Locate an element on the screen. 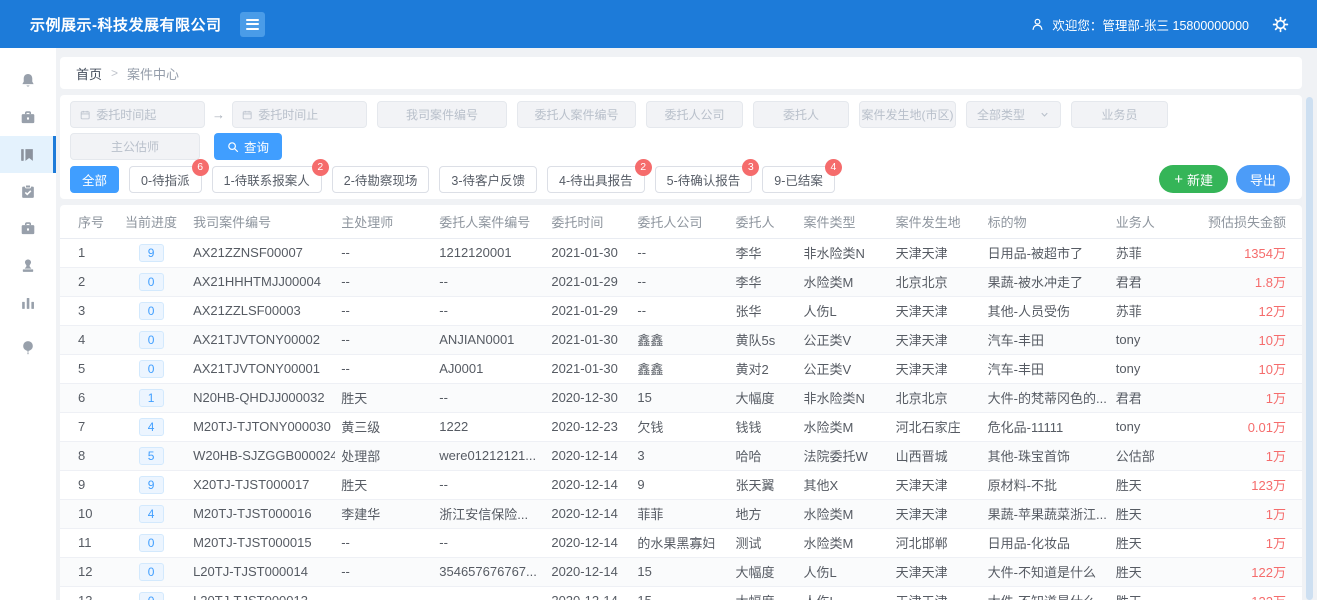 This screenshot has height=600, width=1317. loss-amount: 1.8万 is located at coordinates (1251, 282).